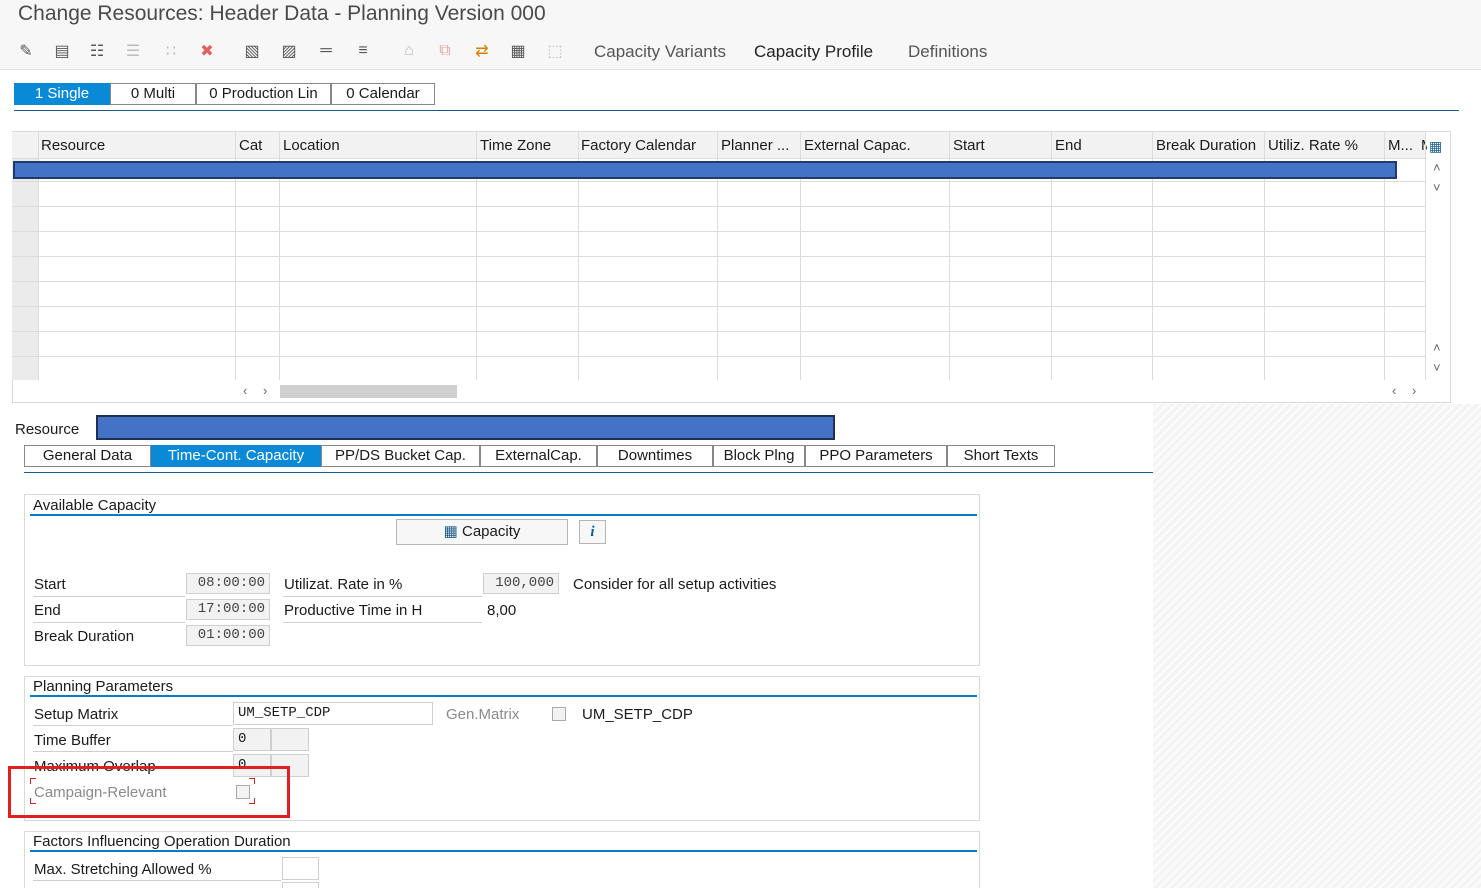  Describe the element at coordinates (538, 456) in the screenshot. I see `tab-external-cap: ExternalCap.` at that location.